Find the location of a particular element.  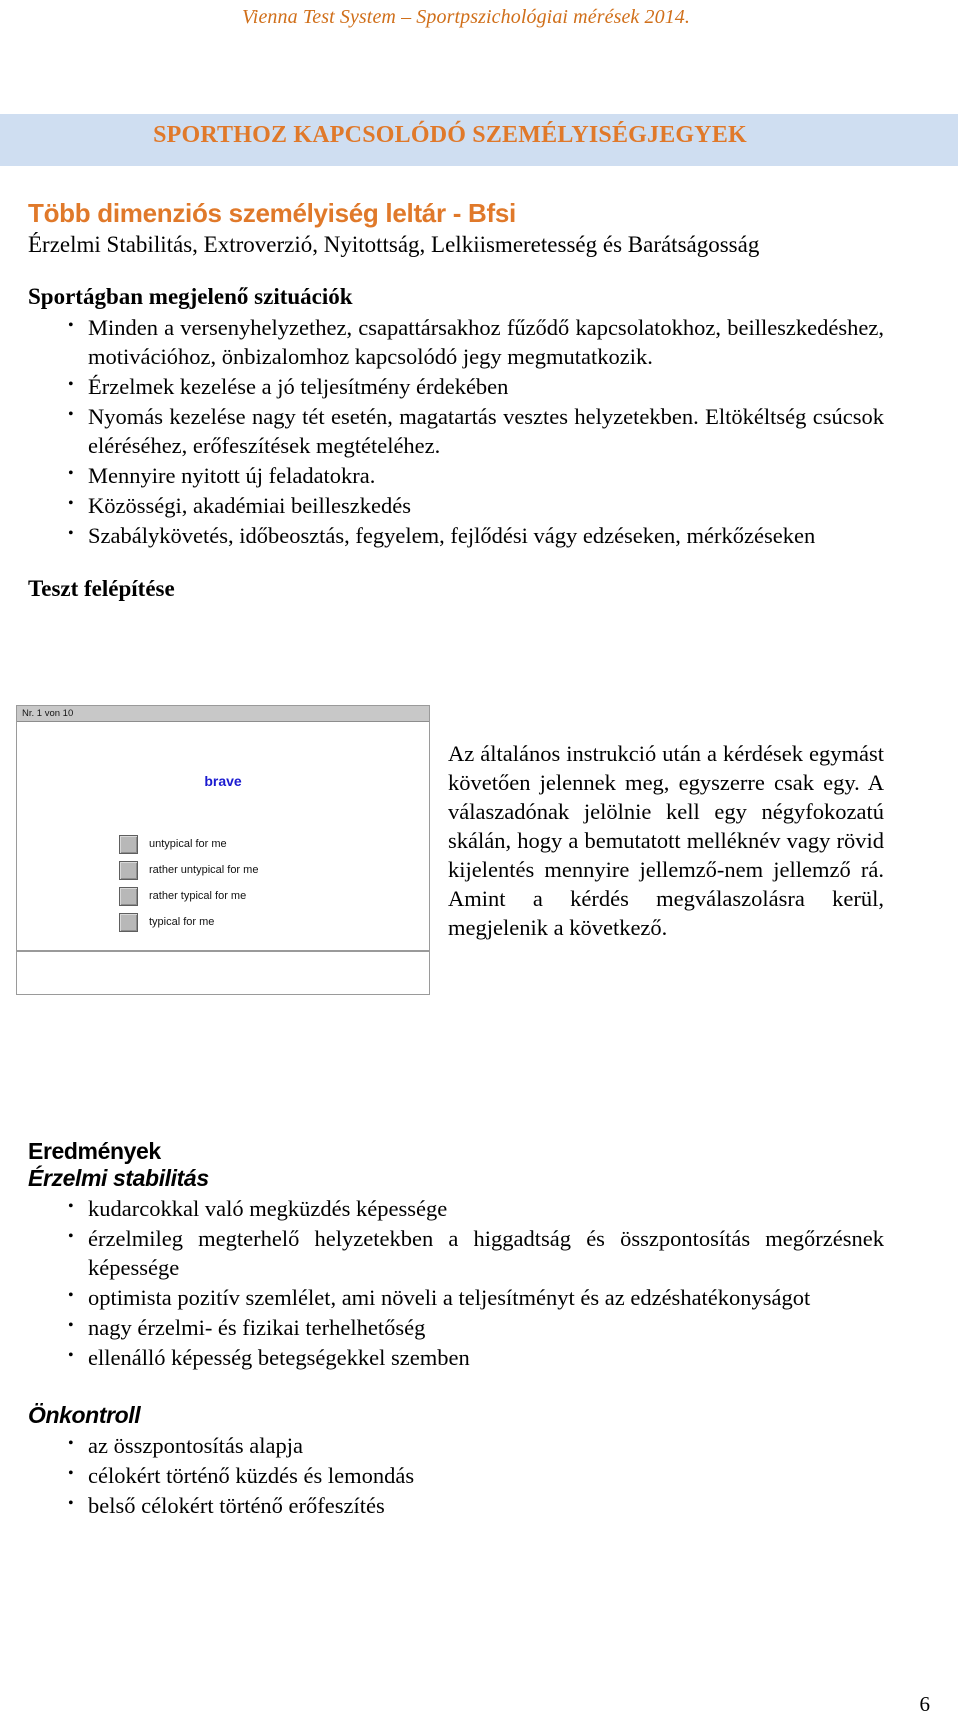

structure-heading: Teszt felépítése is located at coordinates (101, 589).